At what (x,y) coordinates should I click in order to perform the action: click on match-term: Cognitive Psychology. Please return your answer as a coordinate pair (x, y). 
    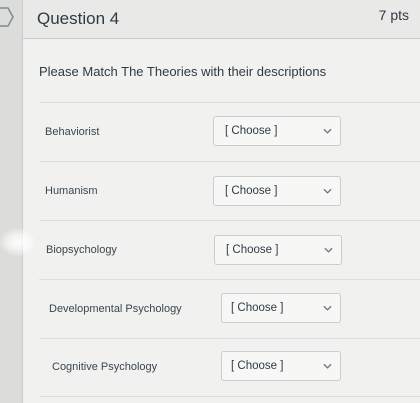
    Looking at the image, I should click on (105, 367).